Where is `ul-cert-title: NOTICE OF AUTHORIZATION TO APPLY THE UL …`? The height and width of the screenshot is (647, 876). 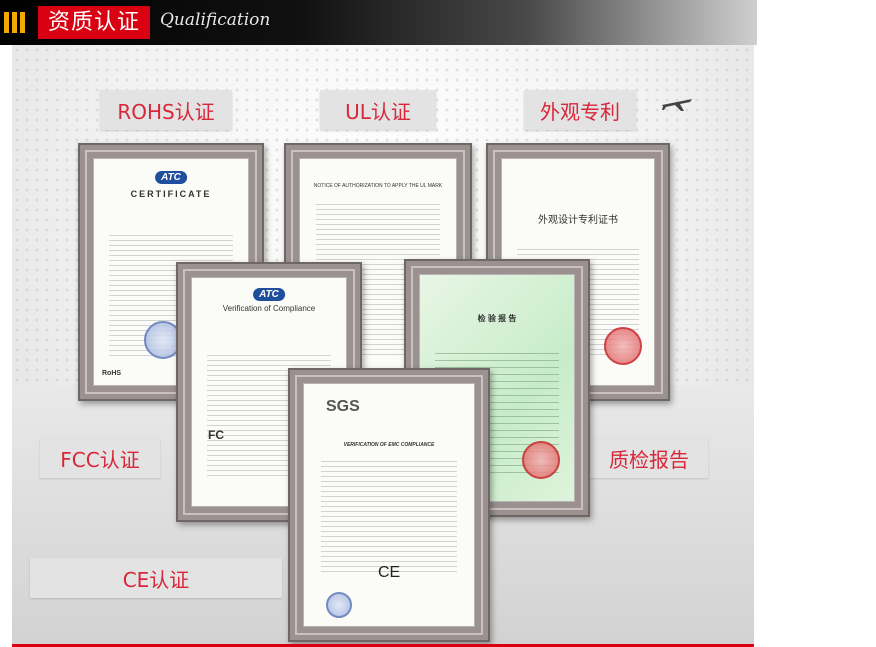
ul-cert-title: NOTICE OF AUTHORIZATION TO APPLY THE UL … is located at coordinates (378, 186).